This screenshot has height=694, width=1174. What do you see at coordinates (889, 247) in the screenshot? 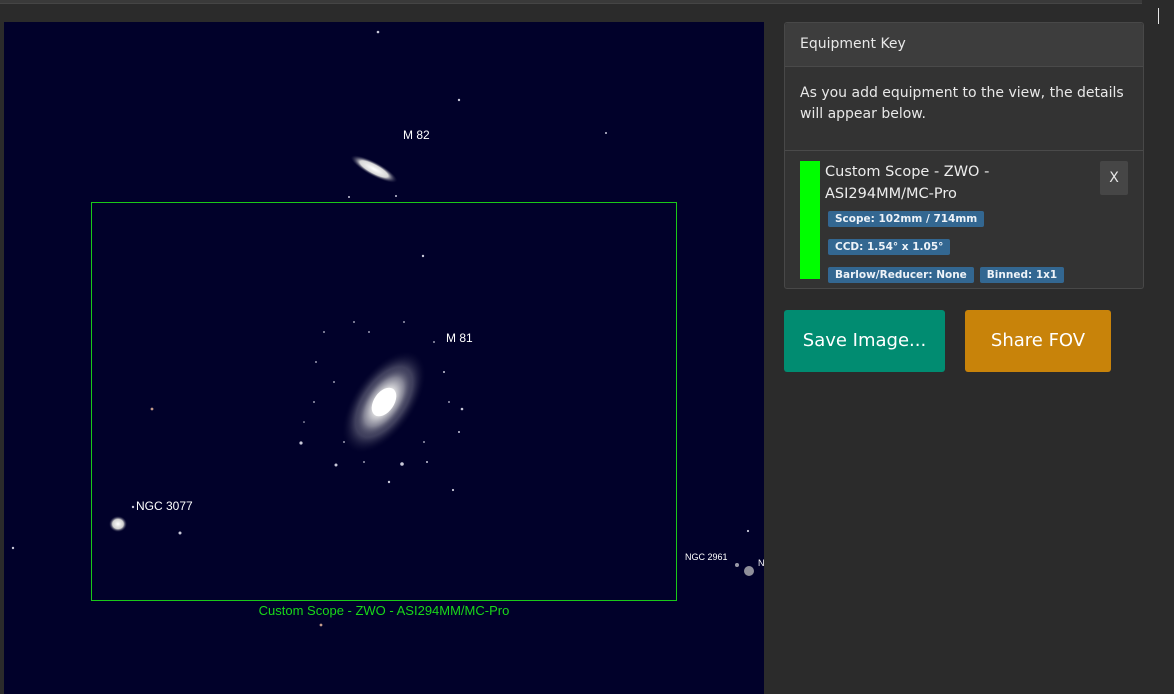
I see `ccd-badge: CCD: 1.54° x 1.05°` at bounding box center [889, 247].